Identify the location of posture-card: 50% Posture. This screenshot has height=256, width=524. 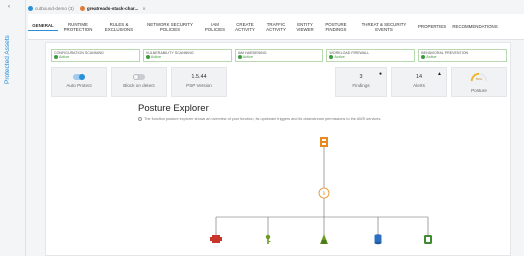
(479, 82).